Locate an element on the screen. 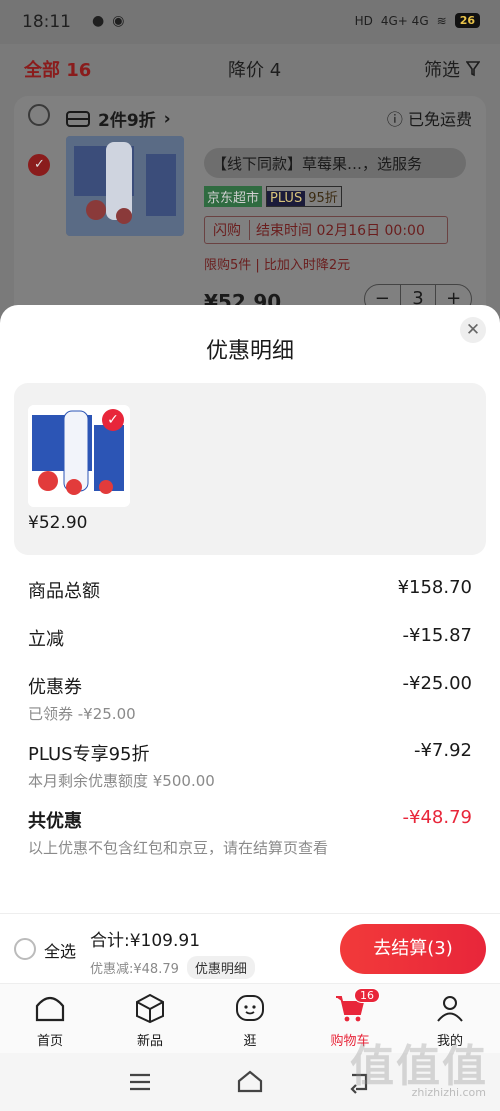 Image resolution: width=500 pixels, height=1111 pixels. tab-browse: 逛 is located at coordinates (250, 1018).